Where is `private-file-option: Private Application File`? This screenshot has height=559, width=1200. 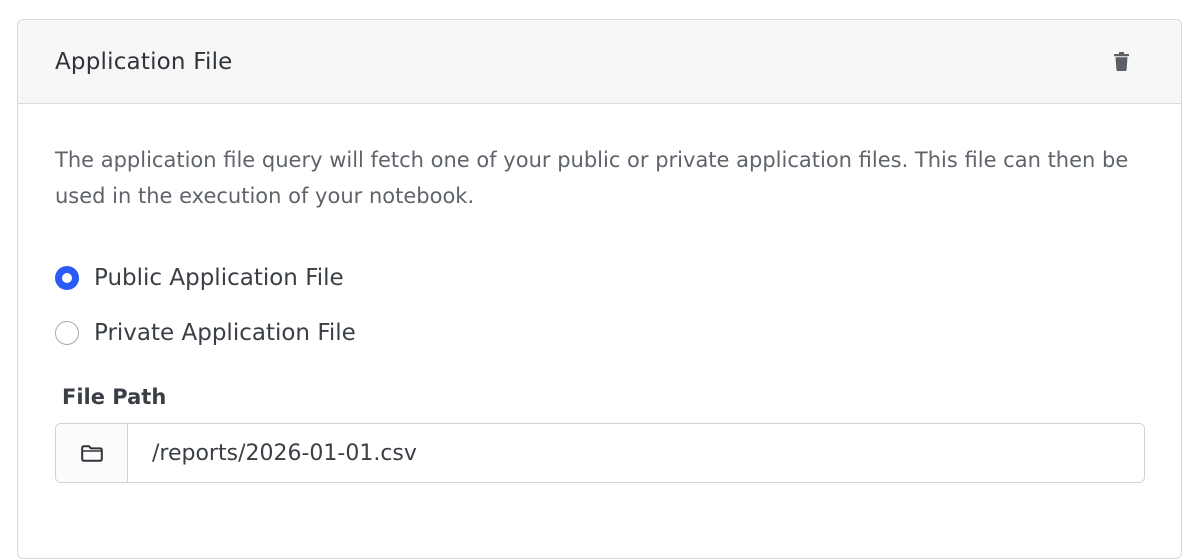
private-file-option: Private Application File is located at coordinates (599, 333).